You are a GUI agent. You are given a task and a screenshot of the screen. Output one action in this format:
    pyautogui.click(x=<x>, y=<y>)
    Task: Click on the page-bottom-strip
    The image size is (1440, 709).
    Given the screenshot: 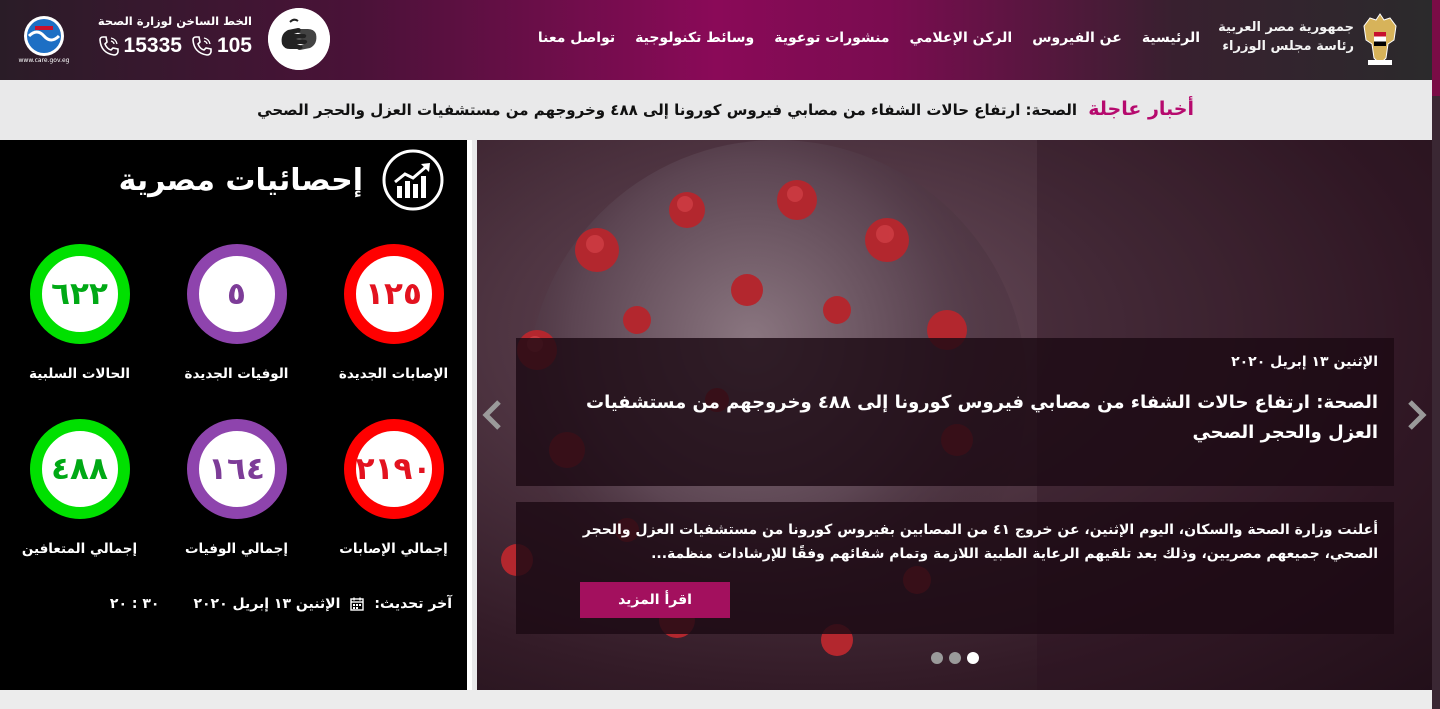 What is the action you would take?
    pyautogui.click(x=716, y=699)
    